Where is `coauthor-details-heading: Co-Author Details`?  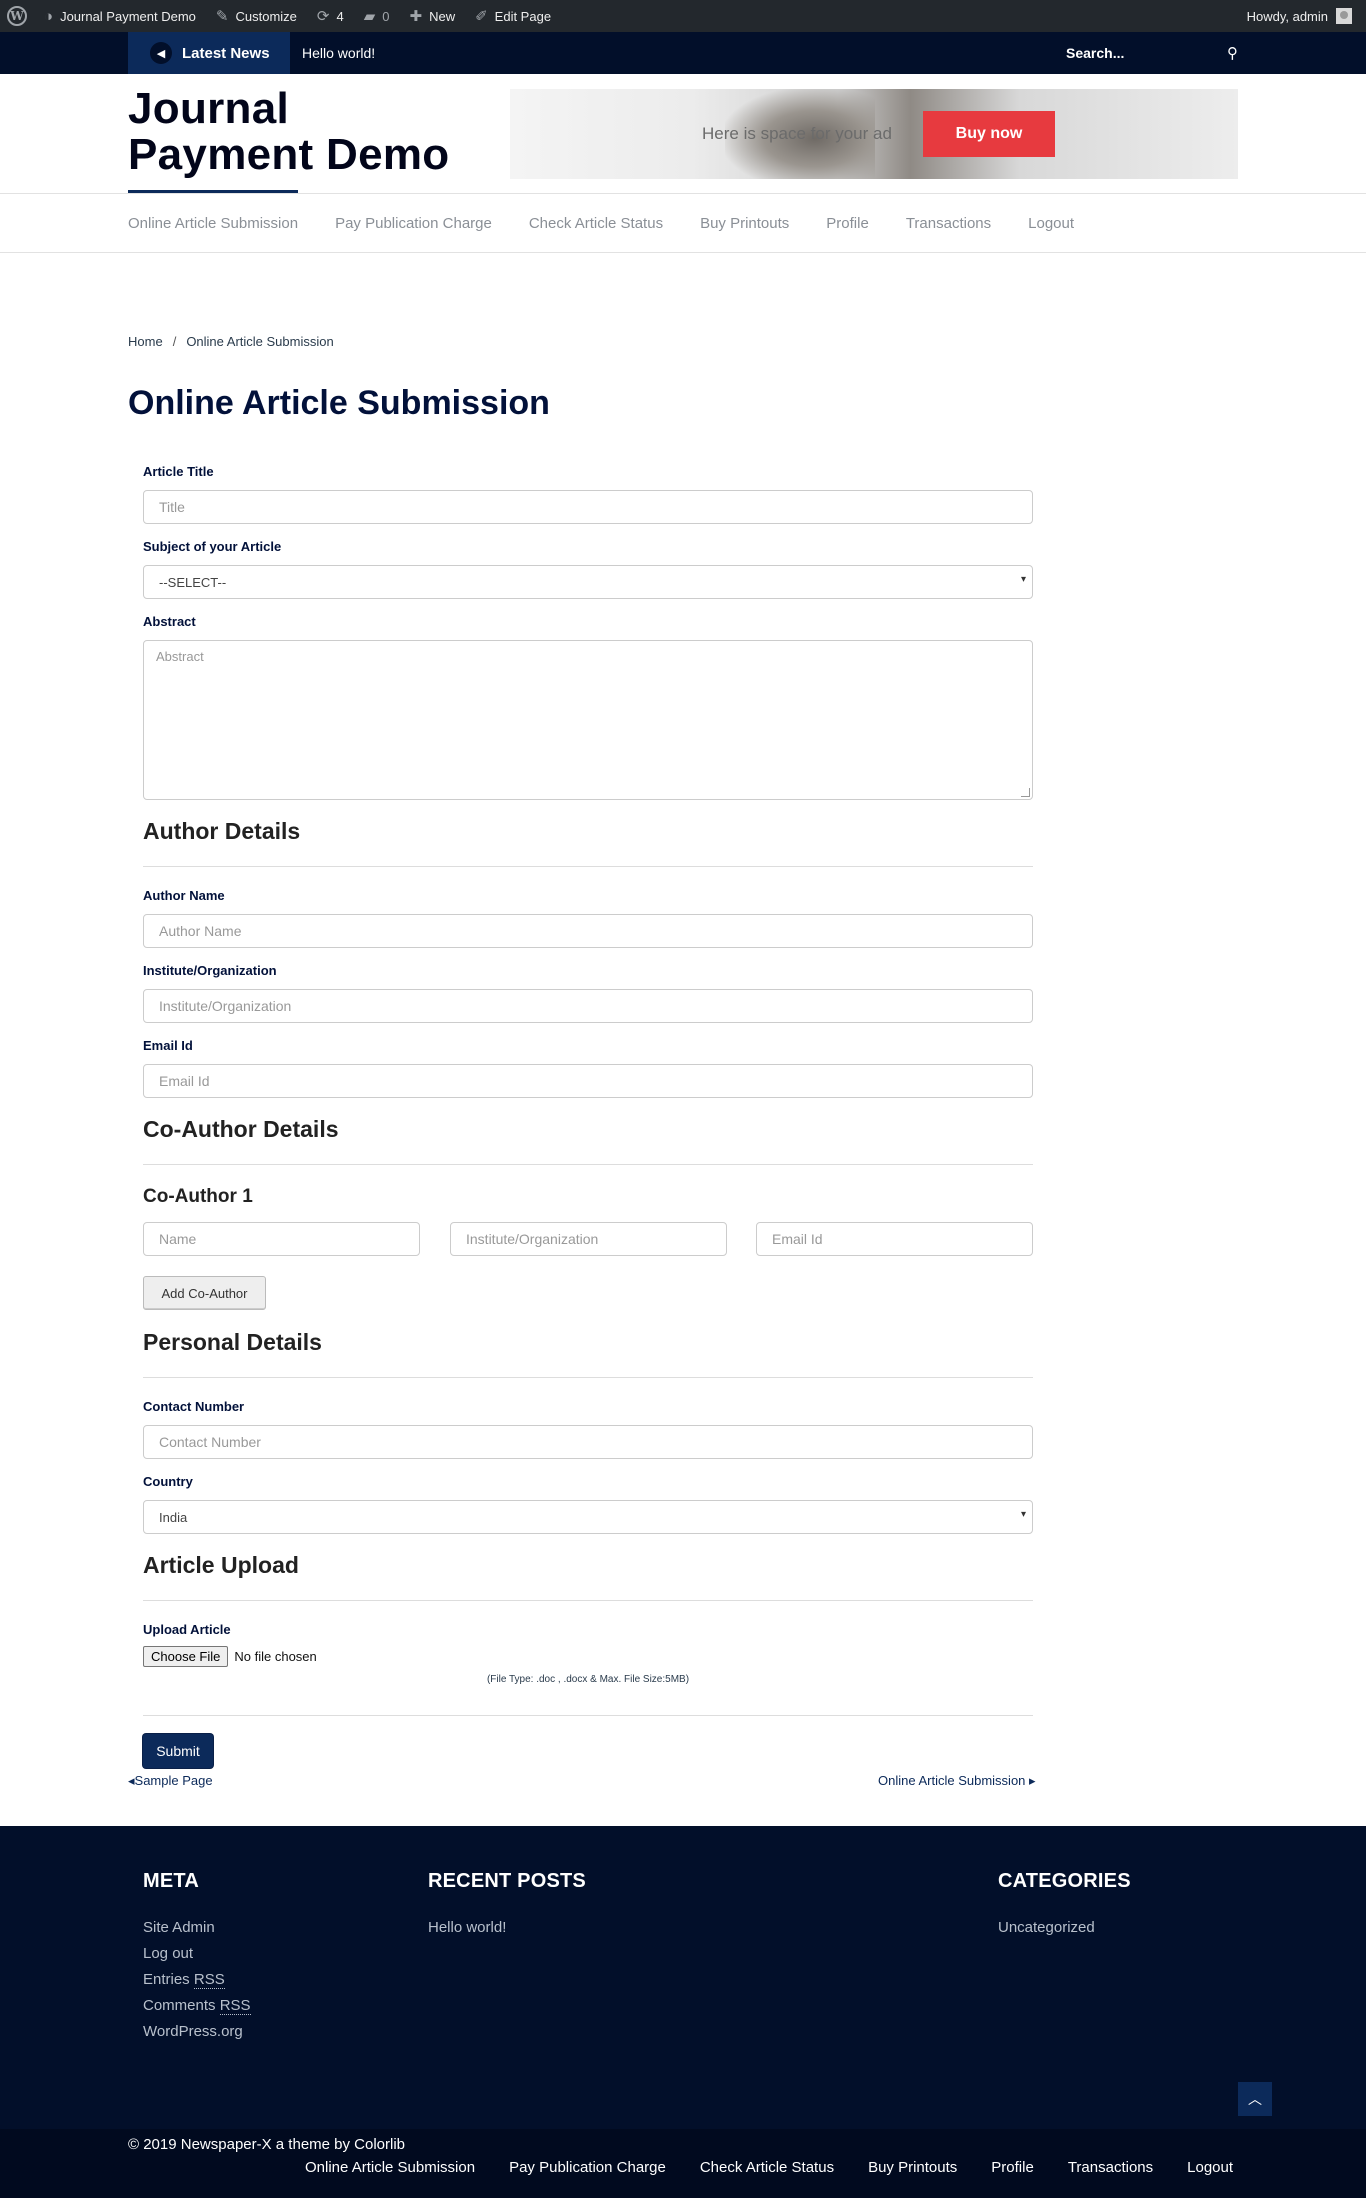 coauthor-details-heading: Co-Author Details is located at coordinates (241, 1129).